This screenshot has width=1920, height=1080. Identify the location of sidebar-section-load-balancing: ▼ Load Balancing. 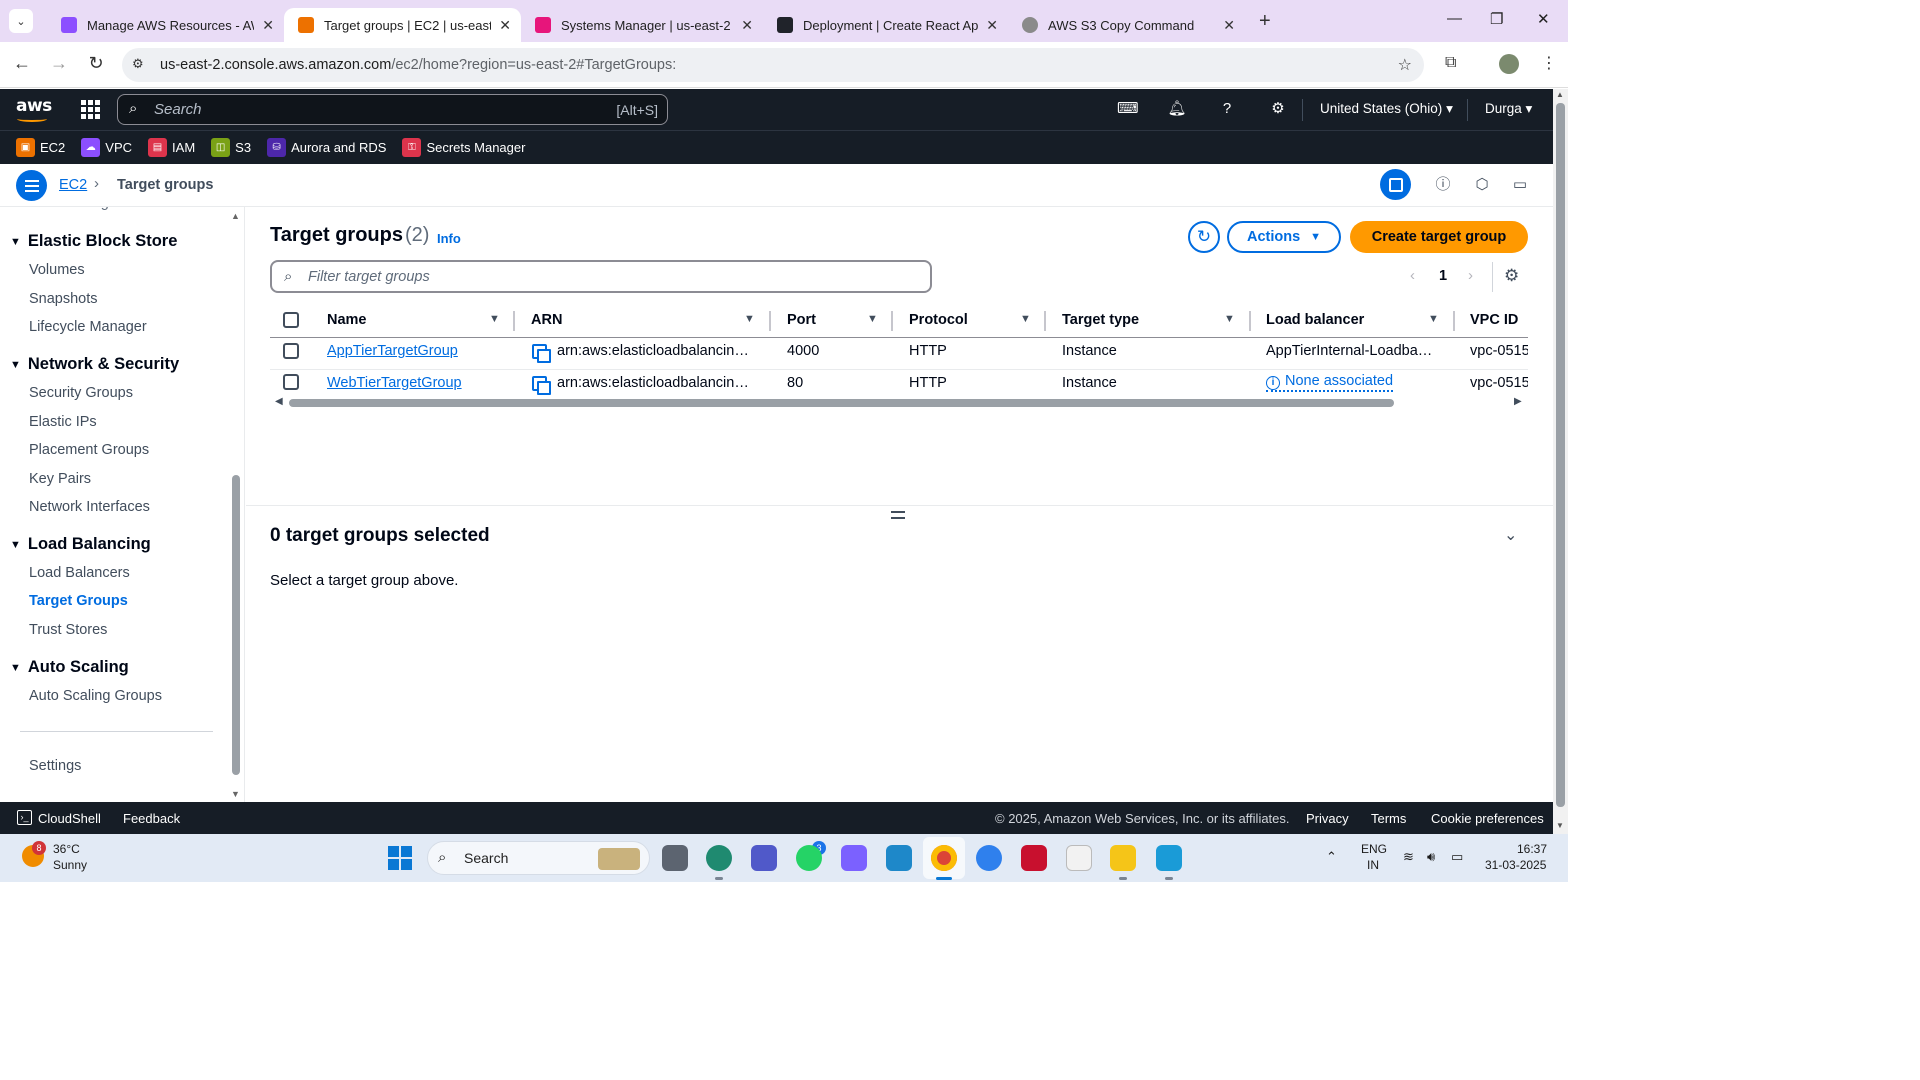
(80, 544).